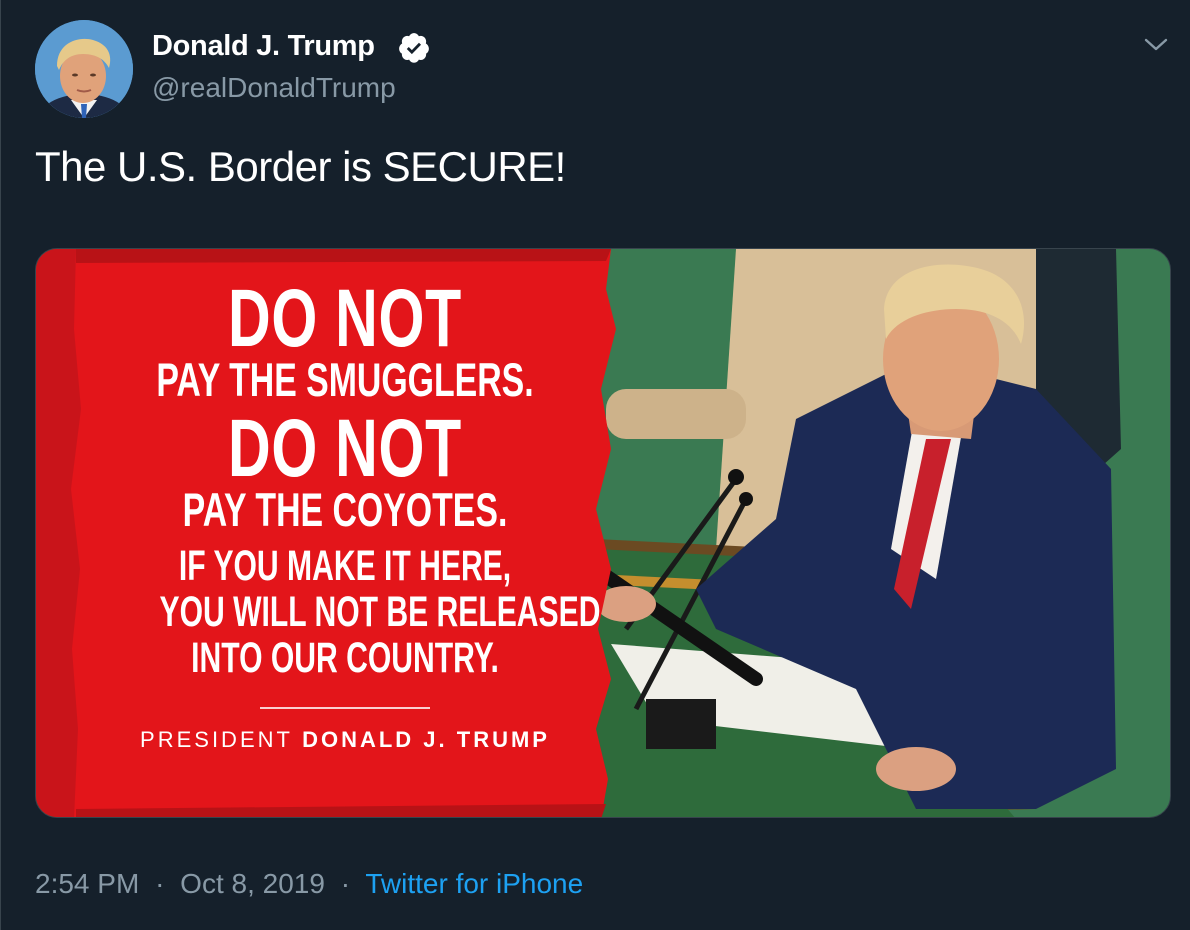 The height and width of the screenshot is (930, 1190). What do you see at coordinates (426, 739) in the screenshot?
I see `signature-name: DONALD J. TRUMP` at bounding box center [426, 739].